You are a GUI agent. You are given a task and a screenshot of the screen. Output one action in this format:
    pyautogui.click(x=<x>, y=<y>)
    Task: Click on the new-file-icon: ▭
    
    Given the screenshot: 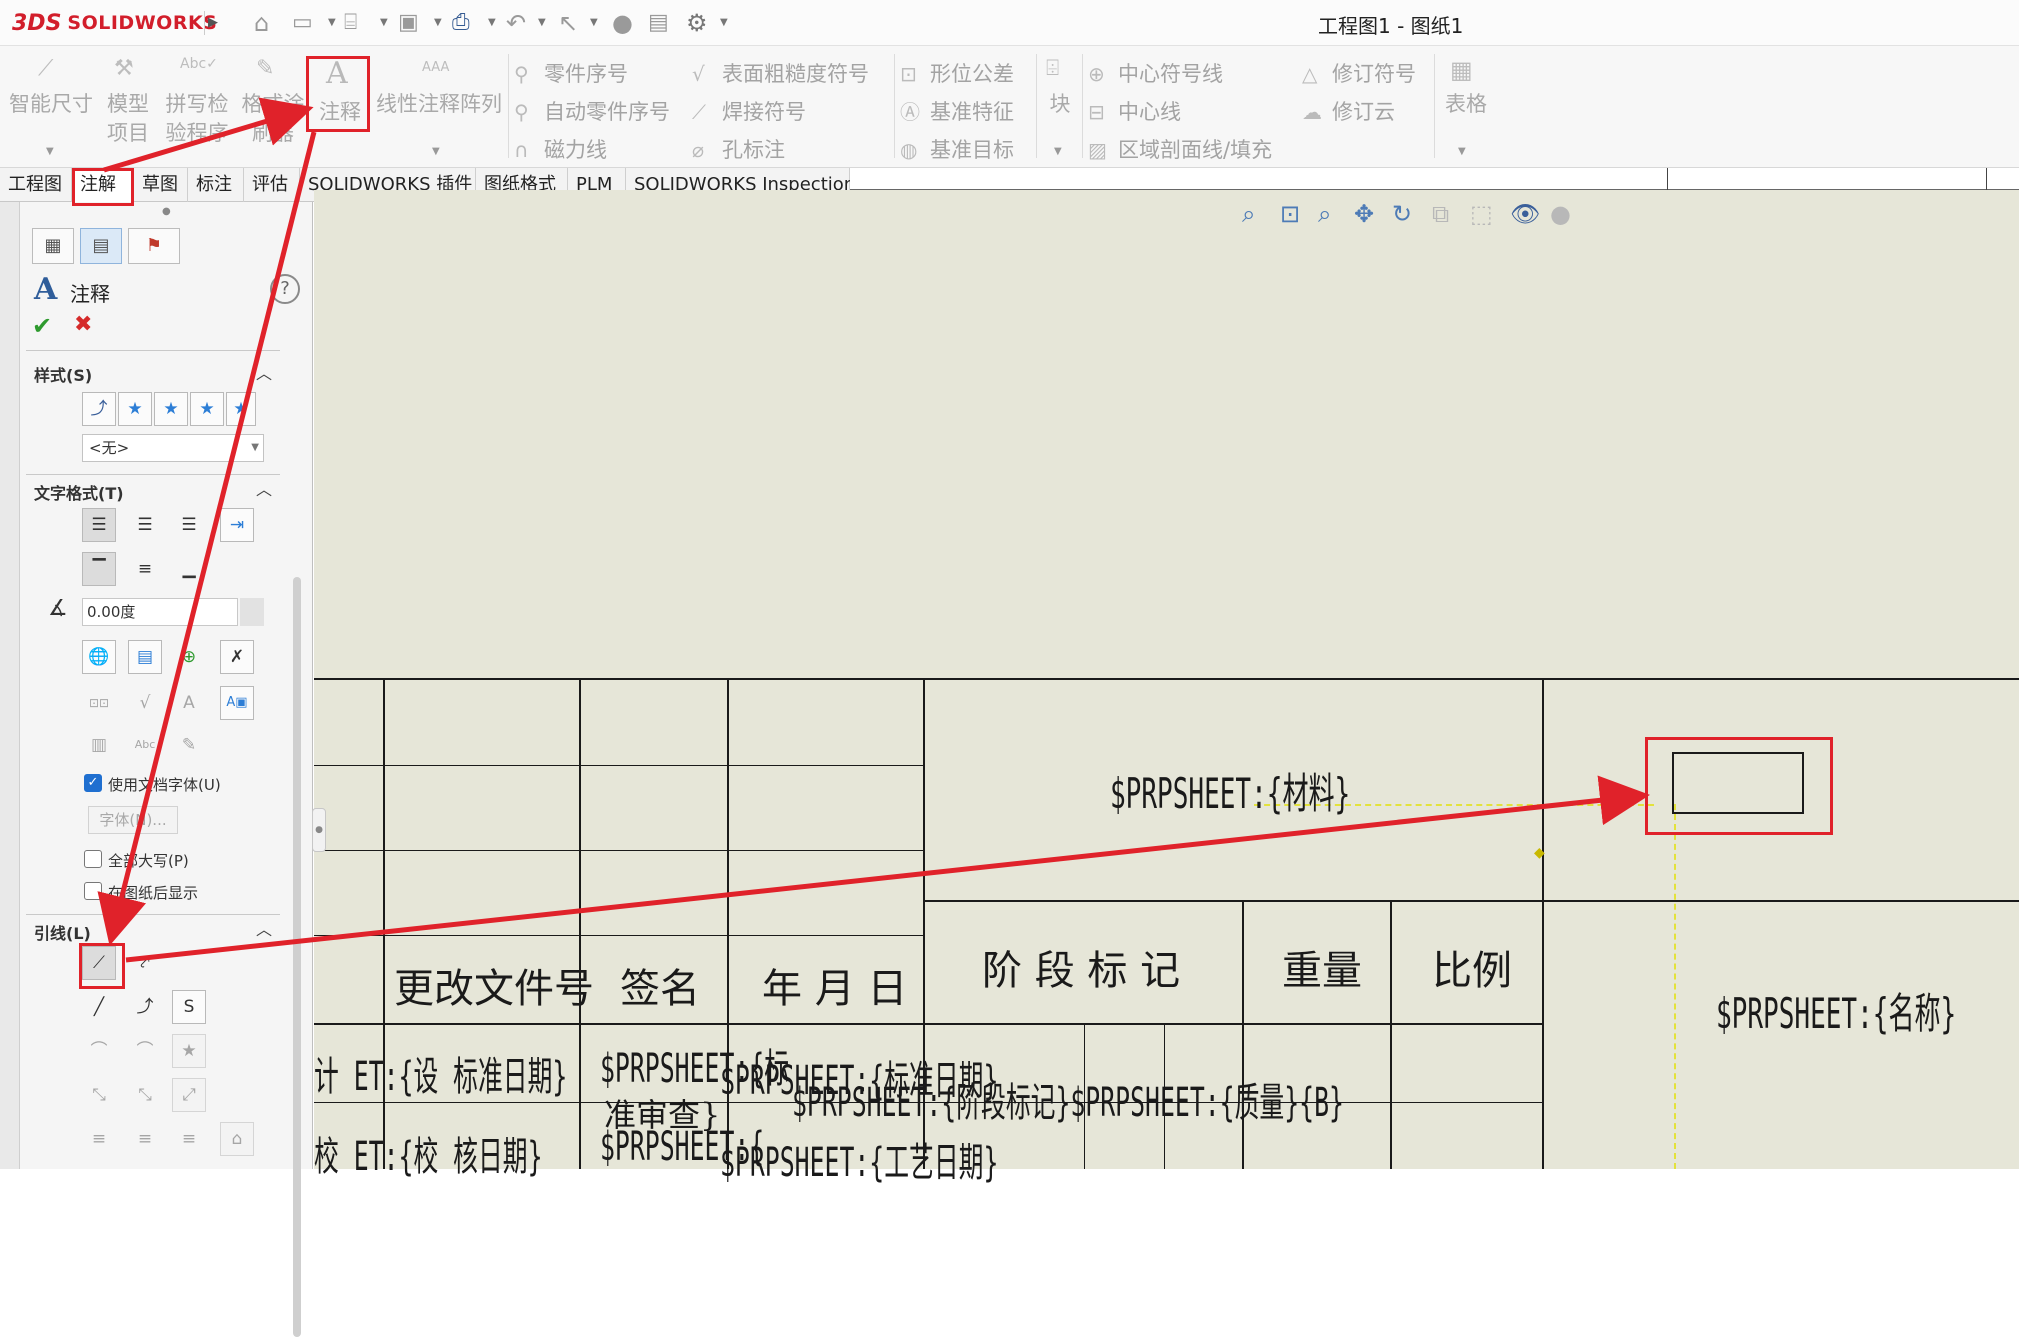 What is the action you would take?
    pyautogui.click(x=302, y=23)
    